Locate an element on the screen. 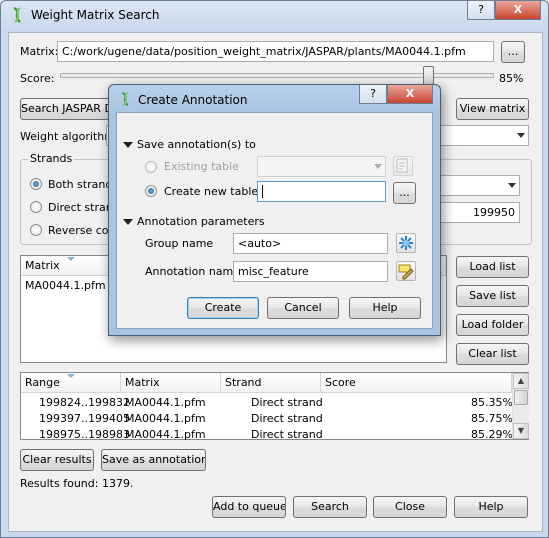  window-title: Weight Matrix Search is located at coordinates (95, 15).